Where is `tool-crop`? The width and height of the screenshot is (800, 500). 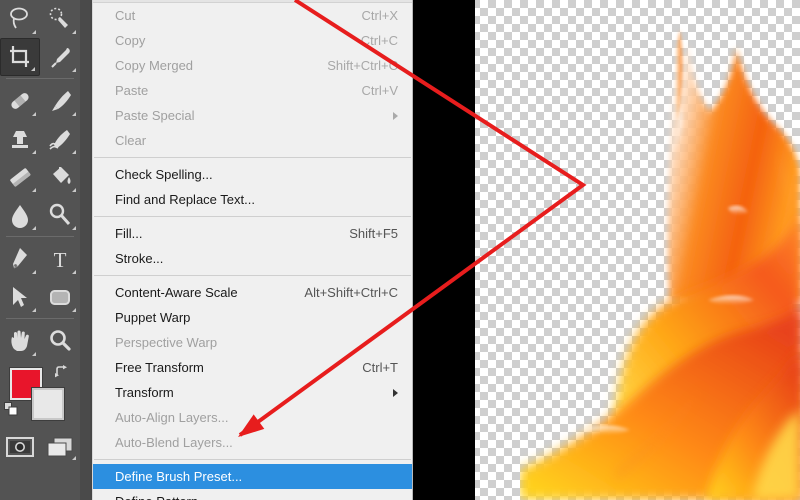
tool-crop is located at coordinates (20, 57).